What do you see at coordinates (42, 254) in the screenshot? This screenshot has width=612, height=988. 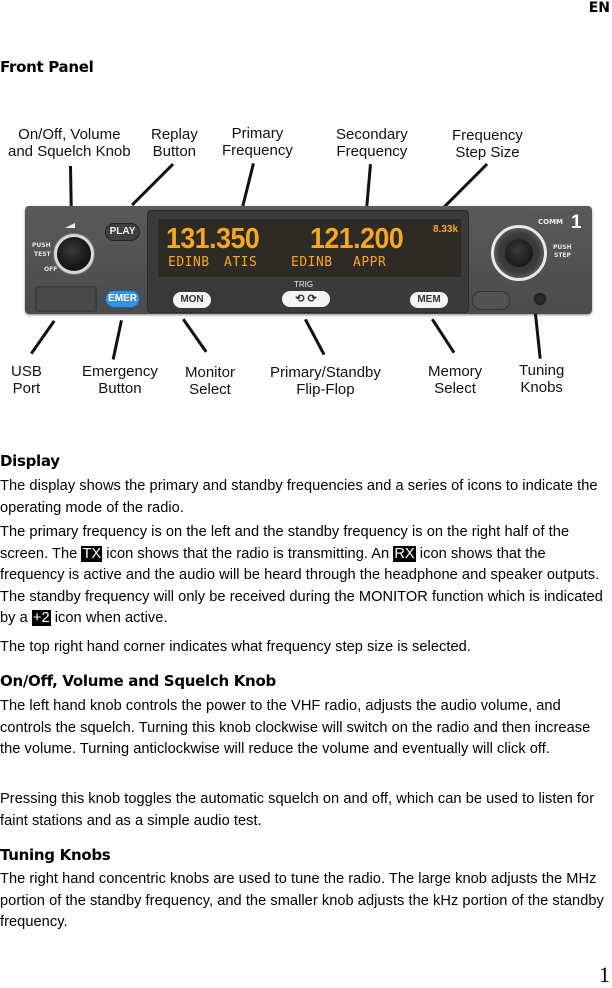 I see `test-label: TEST` at bounding box center [42, 254].